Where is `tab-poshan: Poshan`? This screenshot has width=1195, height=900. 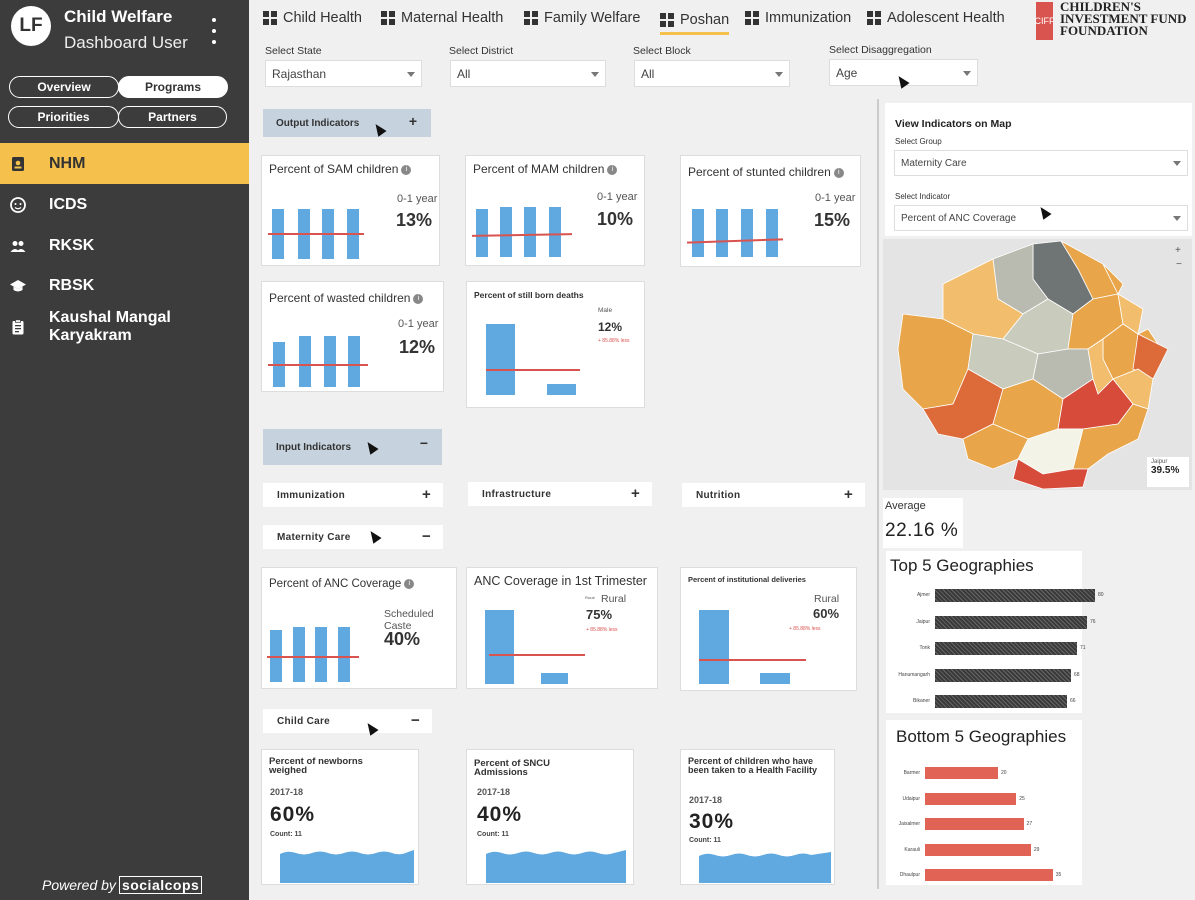 tab-poshan: Poshan is located at coordinates (695, 21).